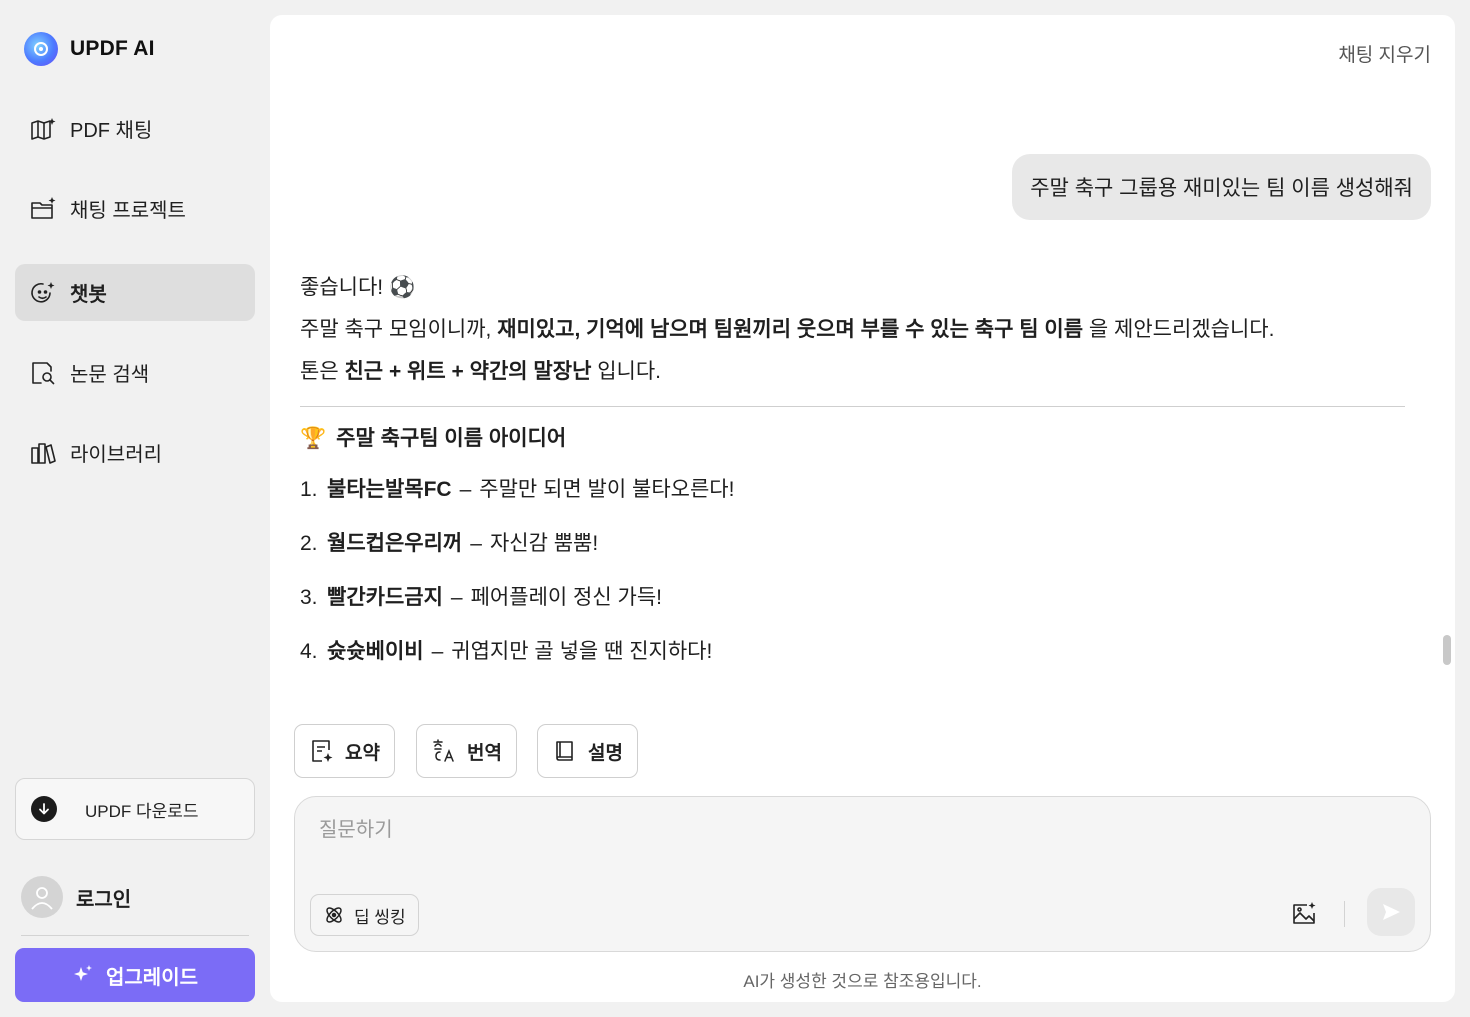 Image resolution: width=1470 pixels, height=1017 pixels. Describe the element at coordinates (43, 372) in the screenshot. I see `paper-search-icon` at that location.